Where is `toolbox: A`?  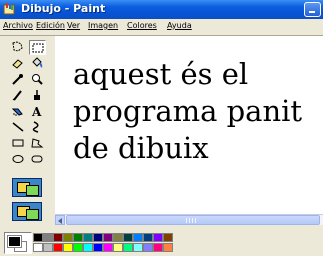
toolbox: A is located at coordinates (27, 131).